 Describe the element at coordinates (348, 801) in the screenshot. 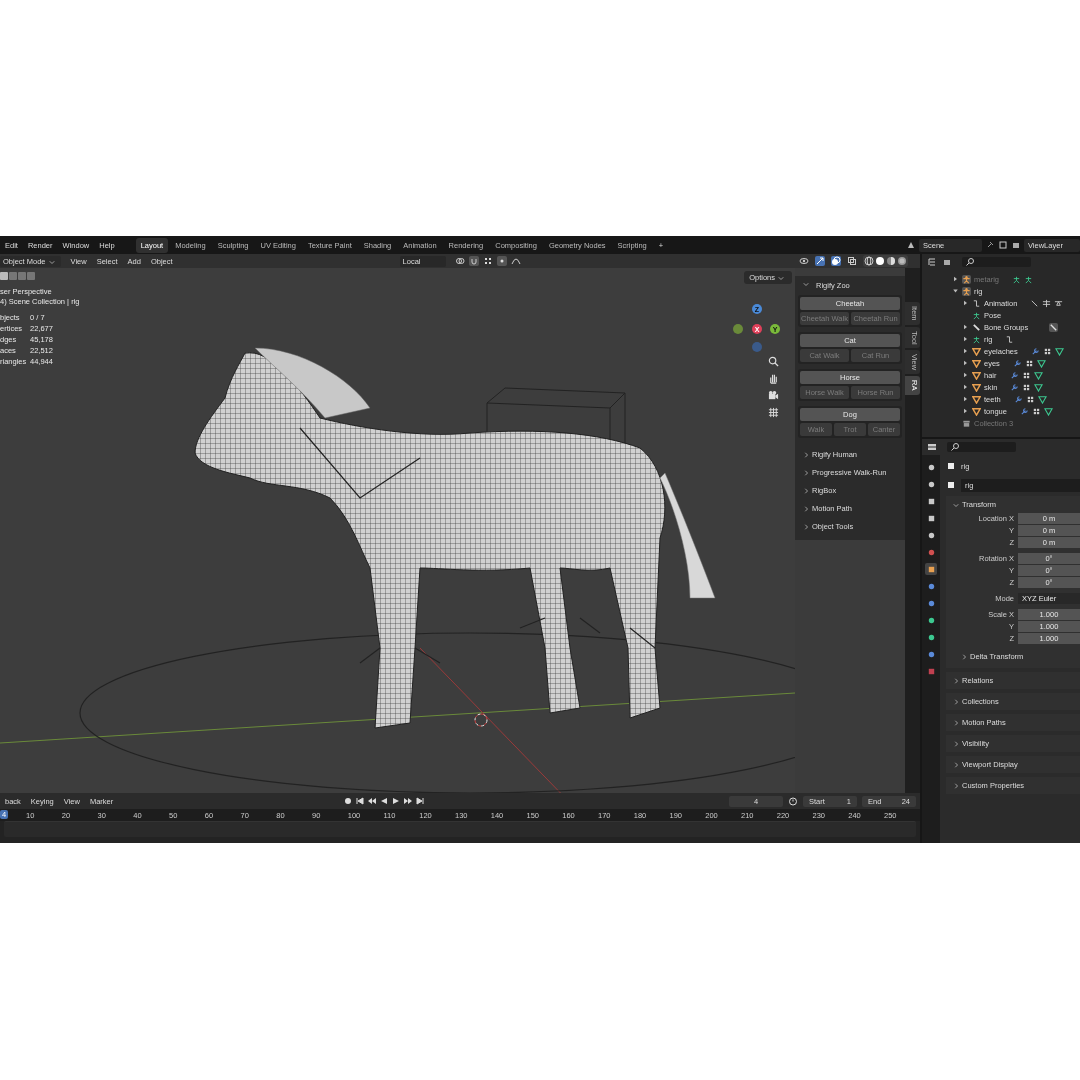

I see `record-icon` at that location.